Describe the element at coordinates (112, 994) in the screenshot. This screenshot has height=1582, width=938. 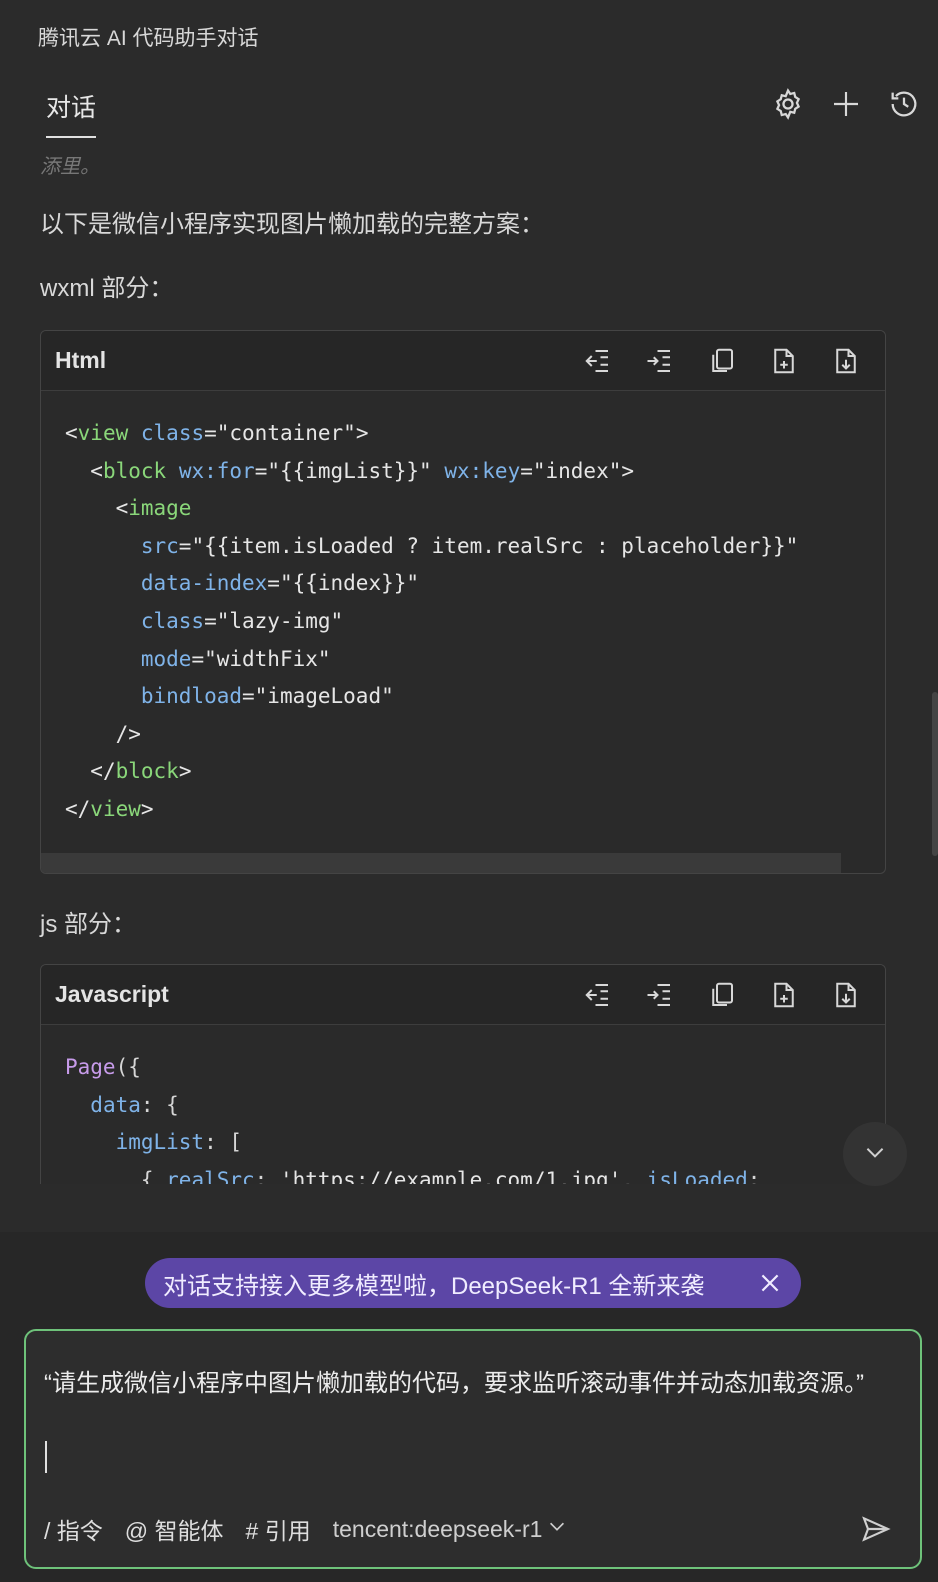
I see `code-language: Javascript` at that location.